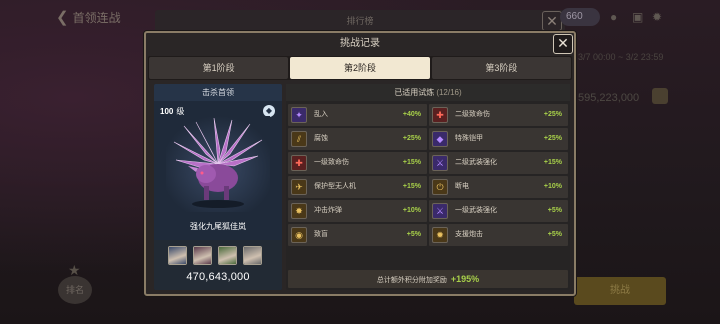 Image resolution: width=720 pixels, height=324 pixels. Describe the element at coordinates (331, 162) in the screenshot. I see `trial-name: 一级致命伤` at that location.